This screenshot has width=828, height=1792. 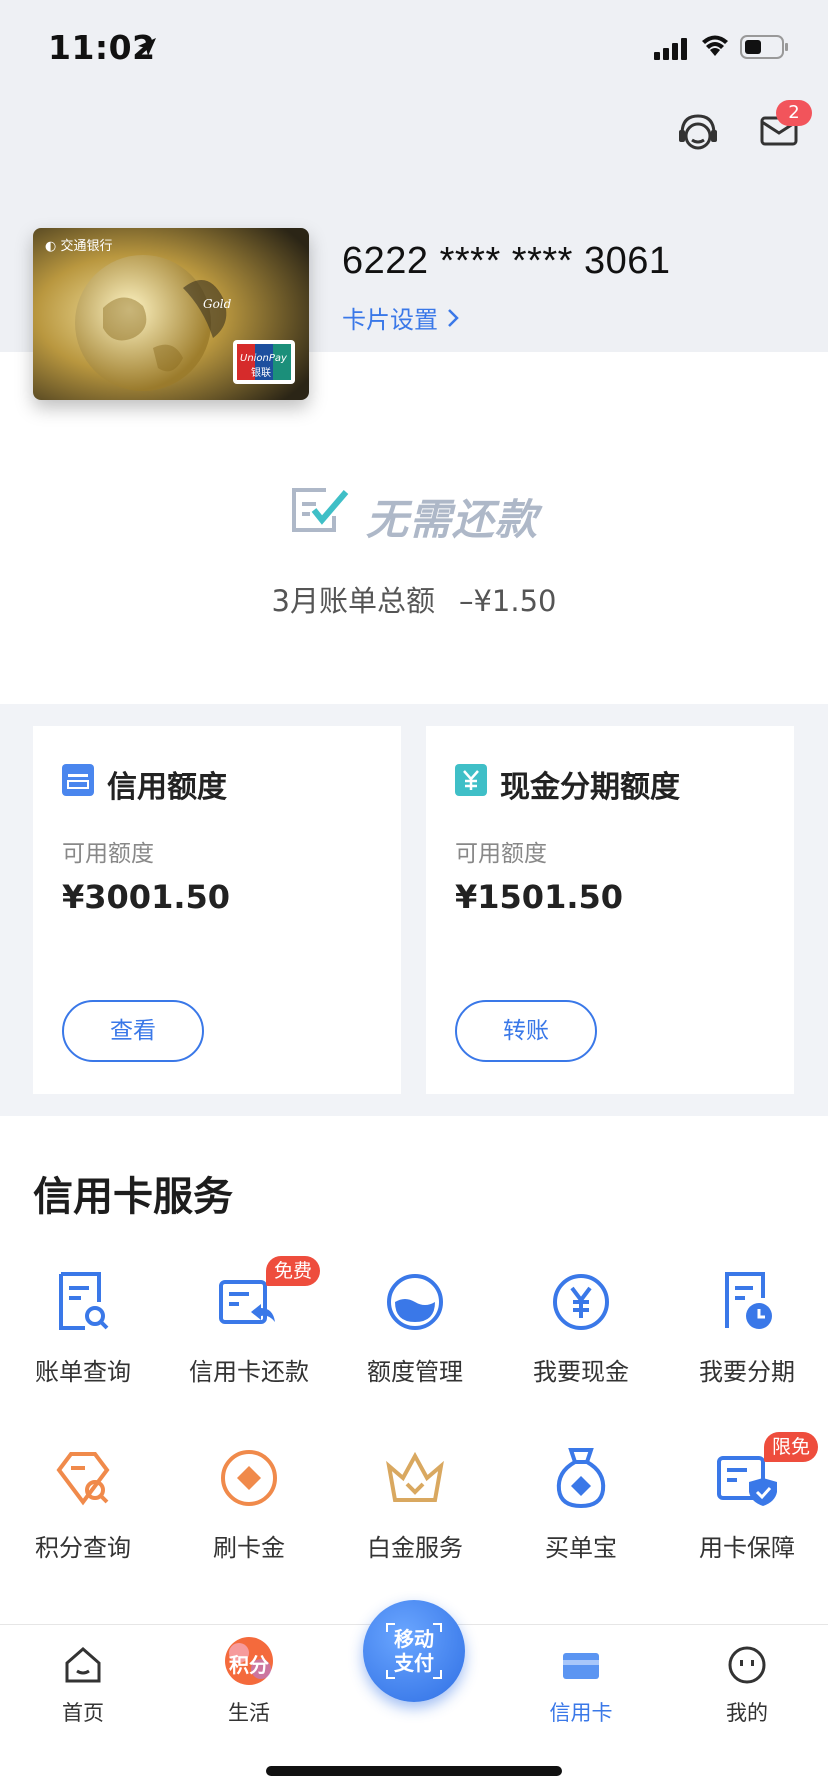 What do you see at coordinates (748, 1300) in the screenshot?
I see `installment-icon` at bounding box center [748, 1300].